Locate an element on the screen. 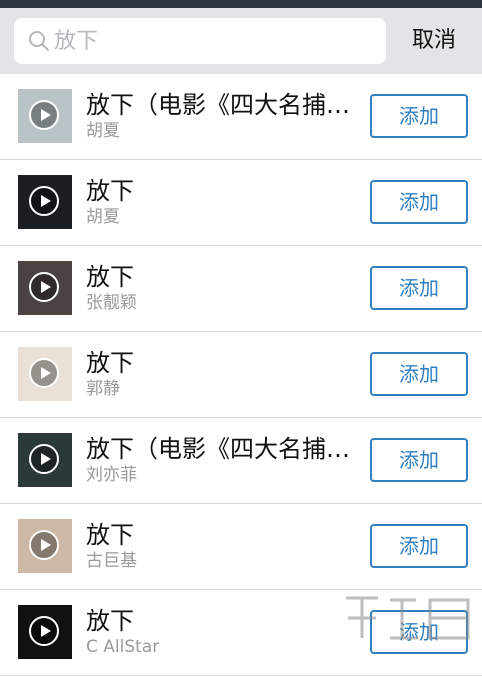 The image size is (482, 676). artist-name: C AllStar is located at coordinates (123, 647).